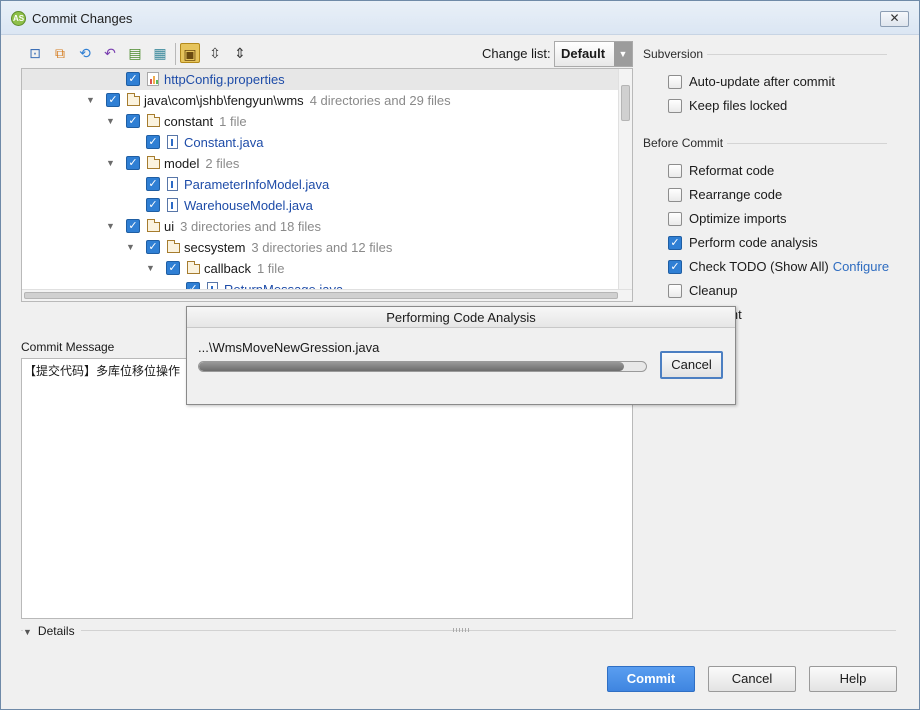  Describe the element at coordinates (753, 242) in the screenshot. I see `option-label-text: Perform code analysis` at that location.